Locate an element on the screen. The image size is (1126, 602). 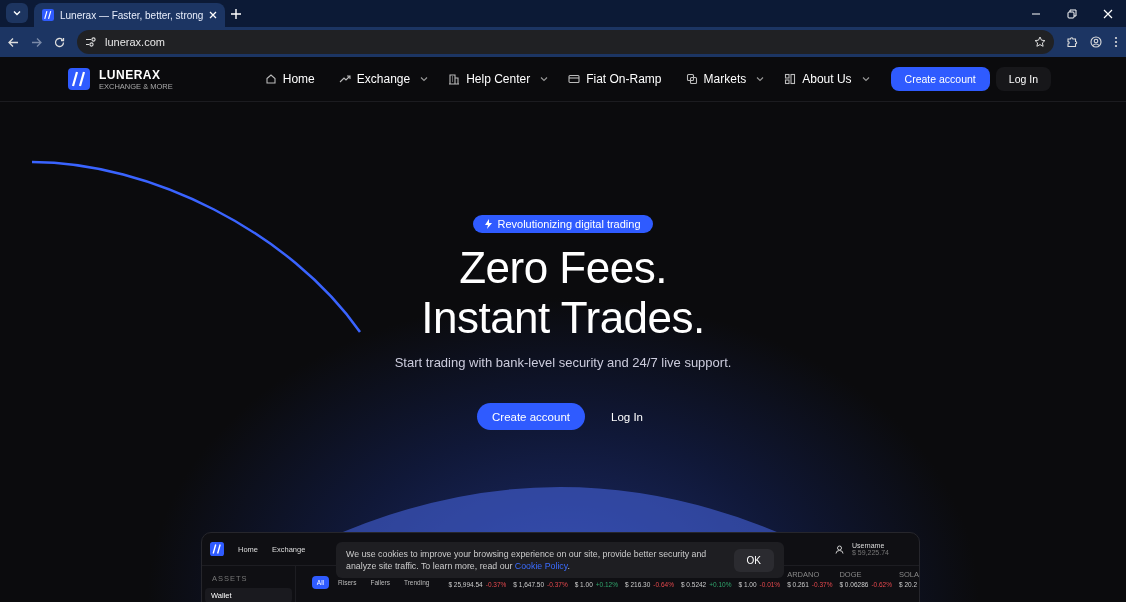
grid-icon is located at coordinates (790, 79).